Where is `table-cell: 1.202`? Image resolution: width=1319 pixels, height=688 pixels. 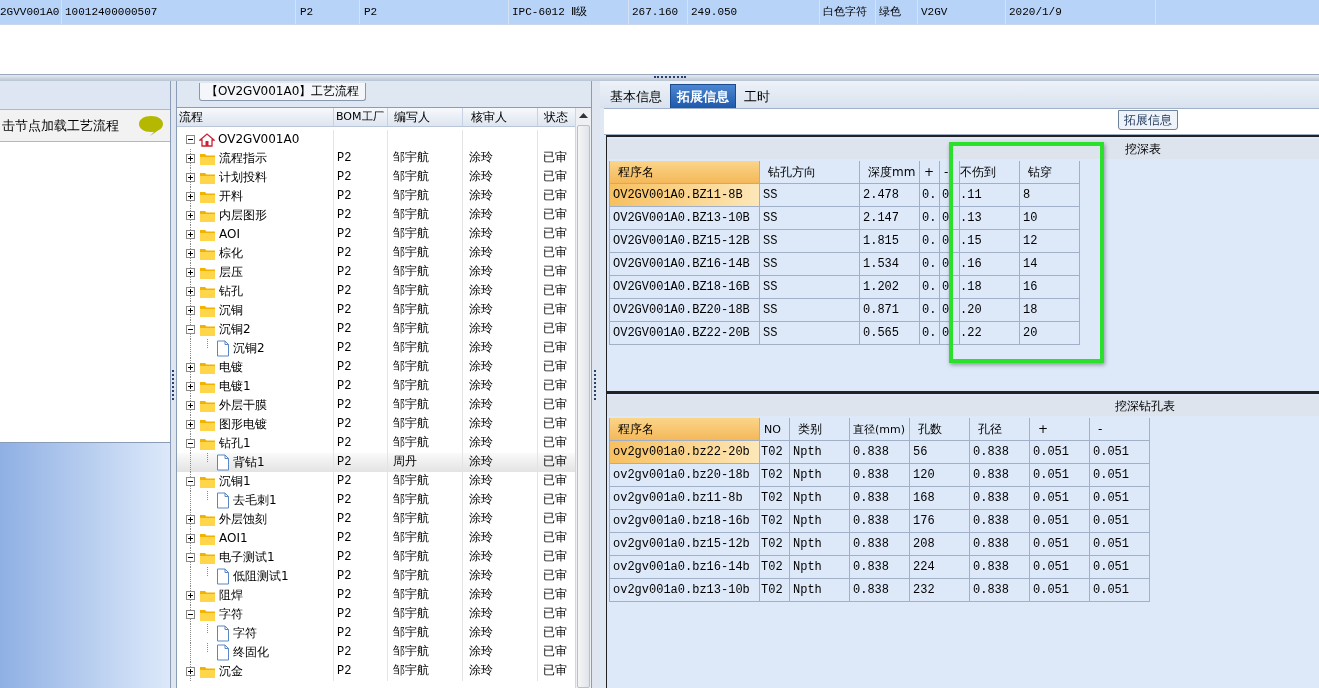 table-cell: 1.202 is located at coordinates (890, 287).